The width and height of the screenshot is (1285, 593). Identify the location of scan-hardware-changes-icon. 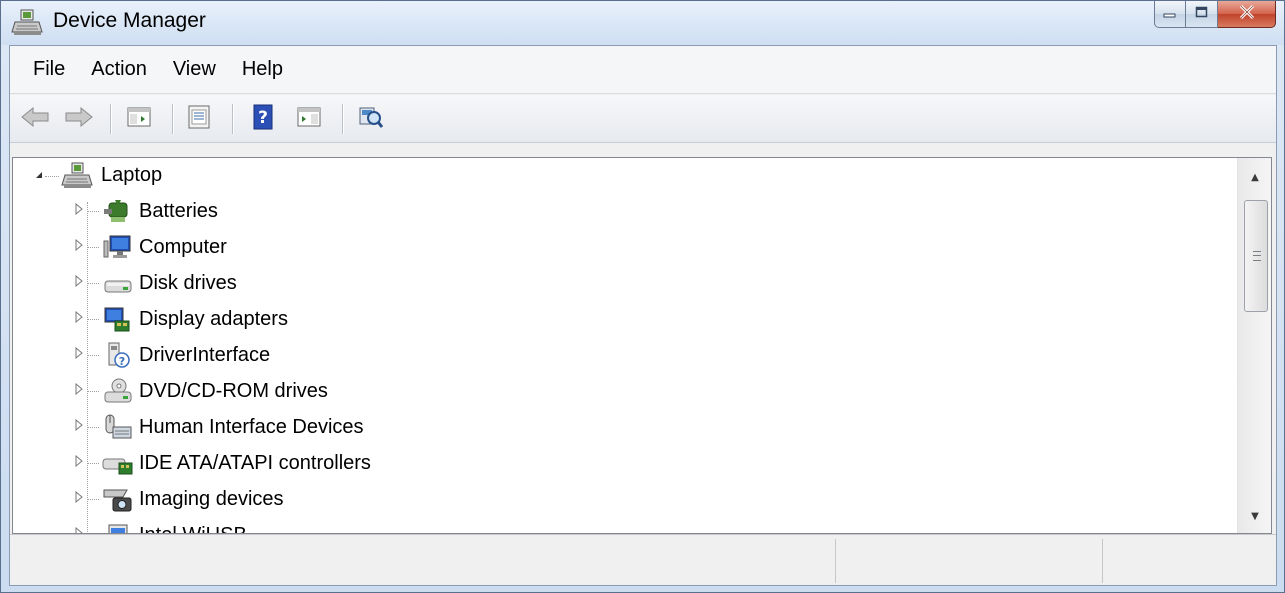
(371, 119).